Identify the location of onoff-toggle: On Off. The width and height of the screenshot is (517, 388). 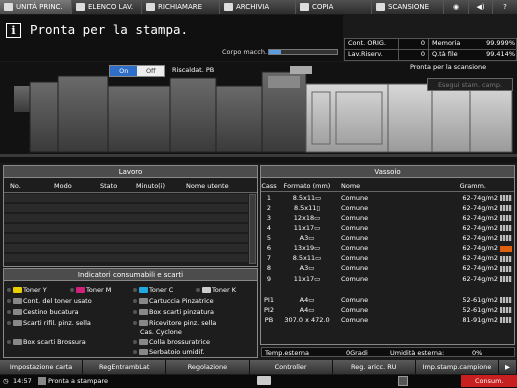
(137, 71).